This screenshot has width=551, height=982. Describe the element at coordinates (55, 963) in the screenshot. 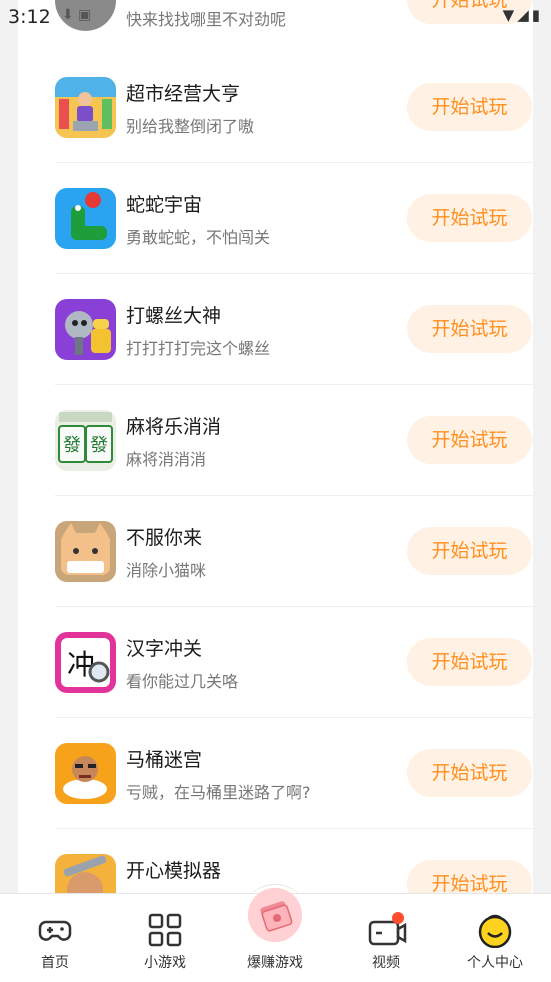

I see `tab-label: 首页` at that location.